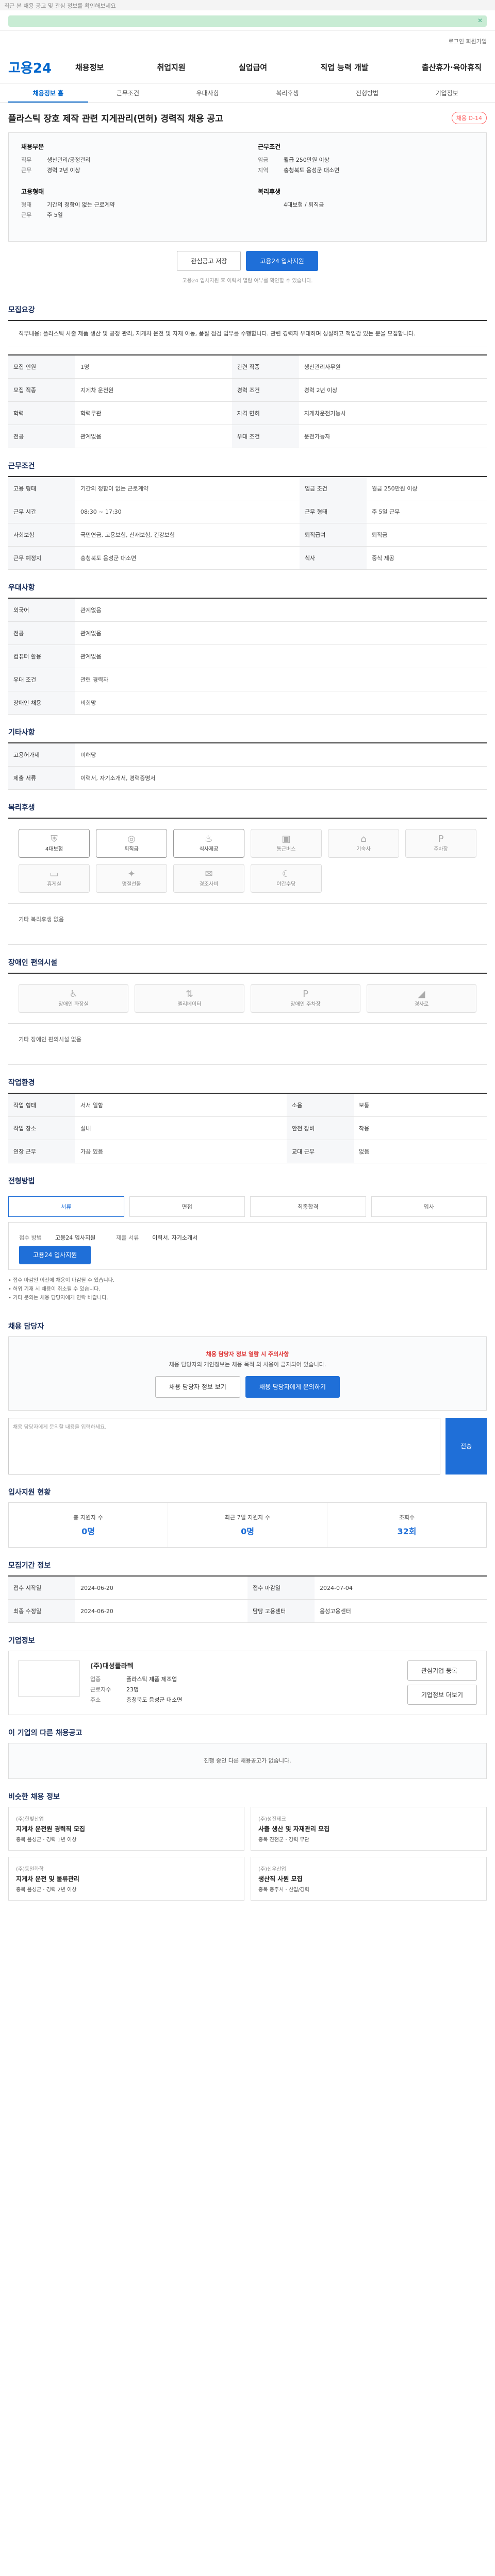  Describe the element at coordinates (55, 215) in the screenshot. I see `summary-value: 주 5일` at that location.